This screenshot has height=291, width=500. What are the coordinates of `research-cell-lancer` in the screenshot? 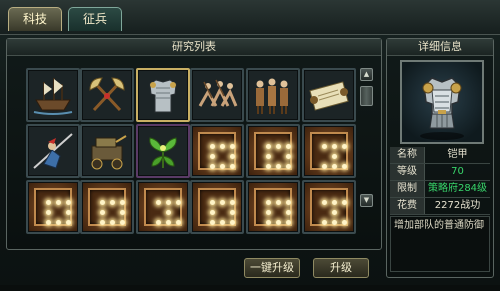 It's located at (53, 151).